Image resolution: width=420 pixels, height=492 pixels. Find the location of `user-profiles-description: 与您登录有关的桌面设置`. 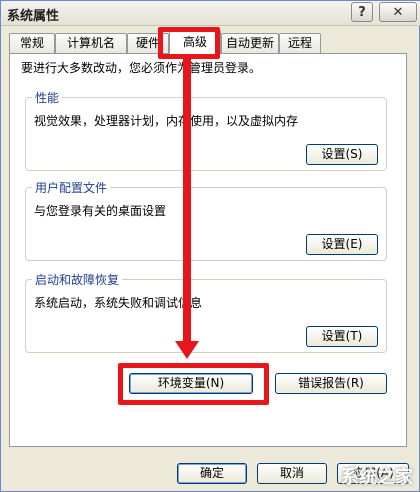

user-profiles-description: 与您登录有关的桌面设置 is located at coordinates (100, 211).